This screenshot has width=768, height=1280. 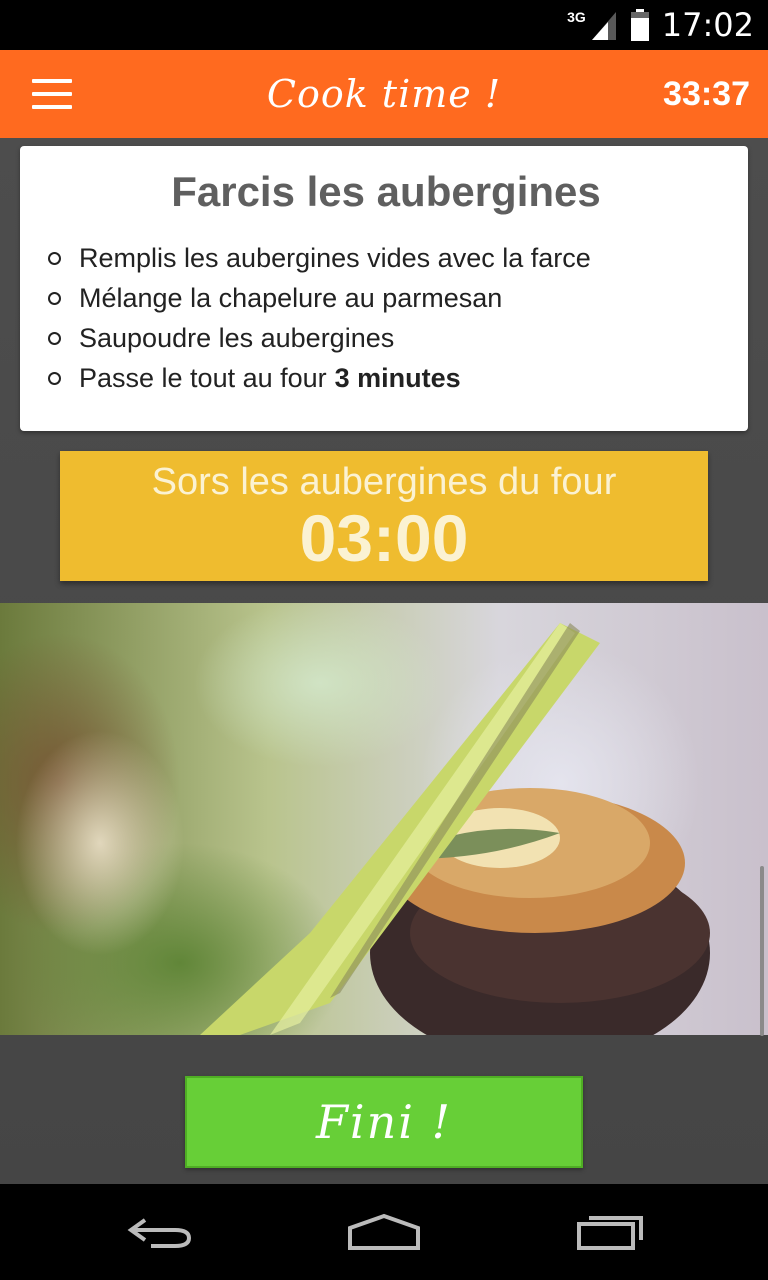 I want to click on home-icon, so click(x=384, y=1232).